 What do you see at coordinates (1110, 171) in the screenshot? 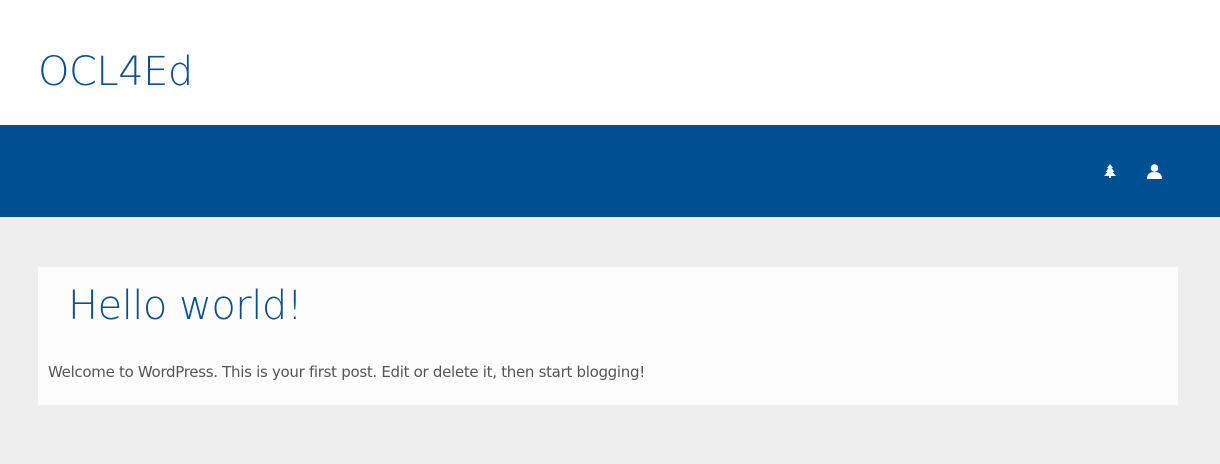
I see `tree-icon` at bounding box center [1110, 171].